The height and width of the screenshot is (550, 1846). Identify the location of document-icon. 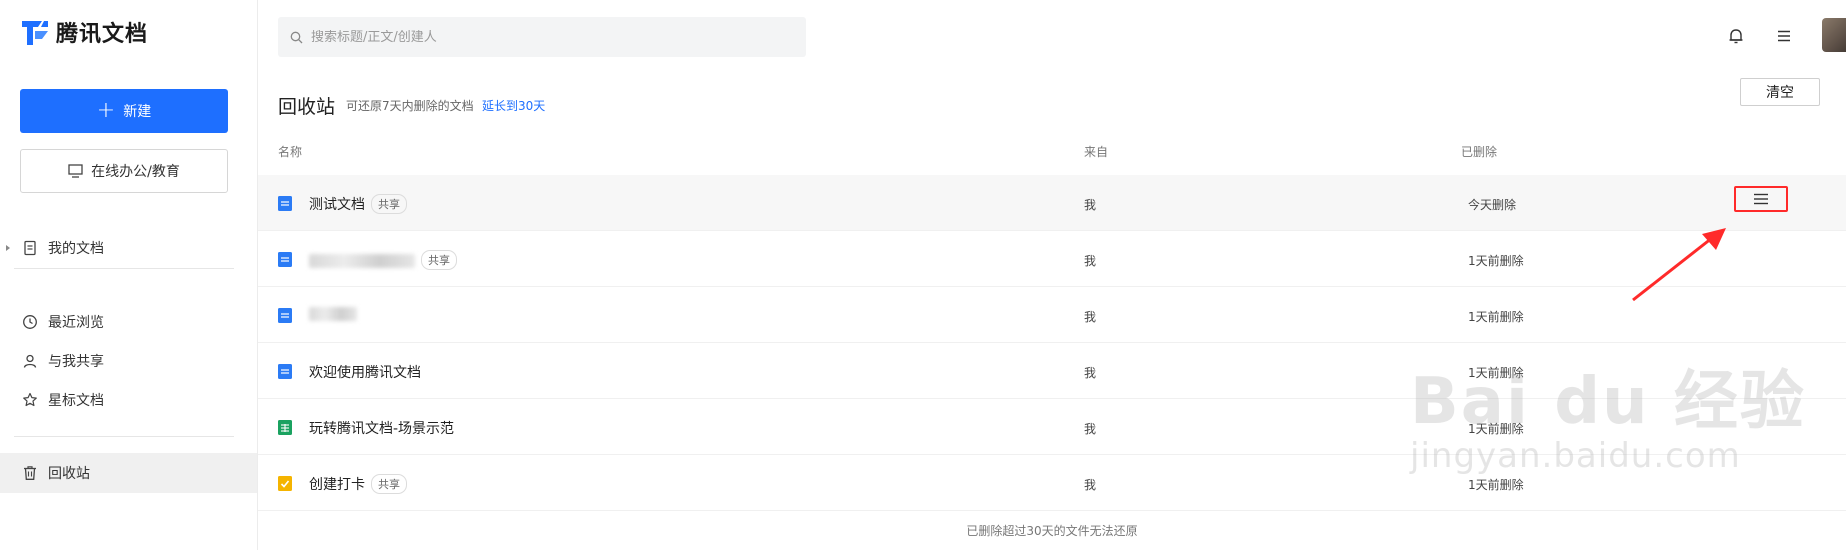
(30, 248).